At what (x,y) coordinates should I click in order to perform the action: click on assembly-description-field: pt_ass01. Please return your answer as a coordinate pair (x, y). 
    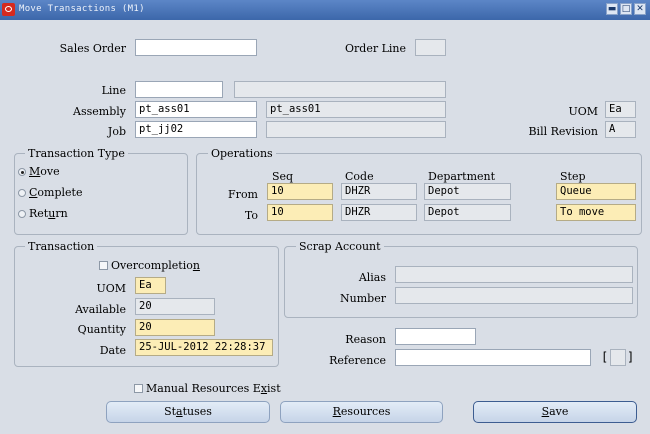
    Looking at the image, I should click on (356, 109).